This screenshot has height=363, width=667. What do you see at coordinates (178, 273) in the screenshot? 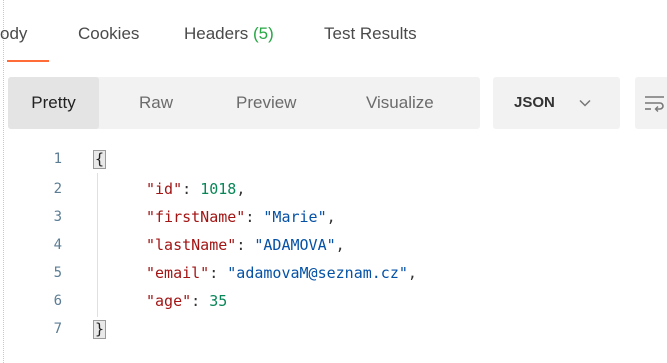
I see `json-key: "email"` at bounding box center [178, 273].